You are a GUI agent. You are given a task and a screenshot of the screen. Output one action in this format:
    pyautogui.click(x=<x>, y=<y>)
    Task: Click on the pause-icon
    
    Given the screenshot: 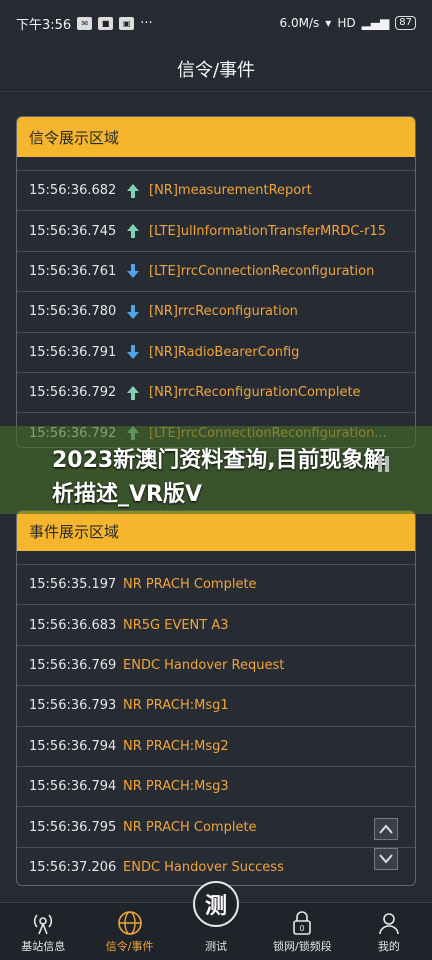 What is the action you would take?
    pyautogui.click(x=384, y=464)
    